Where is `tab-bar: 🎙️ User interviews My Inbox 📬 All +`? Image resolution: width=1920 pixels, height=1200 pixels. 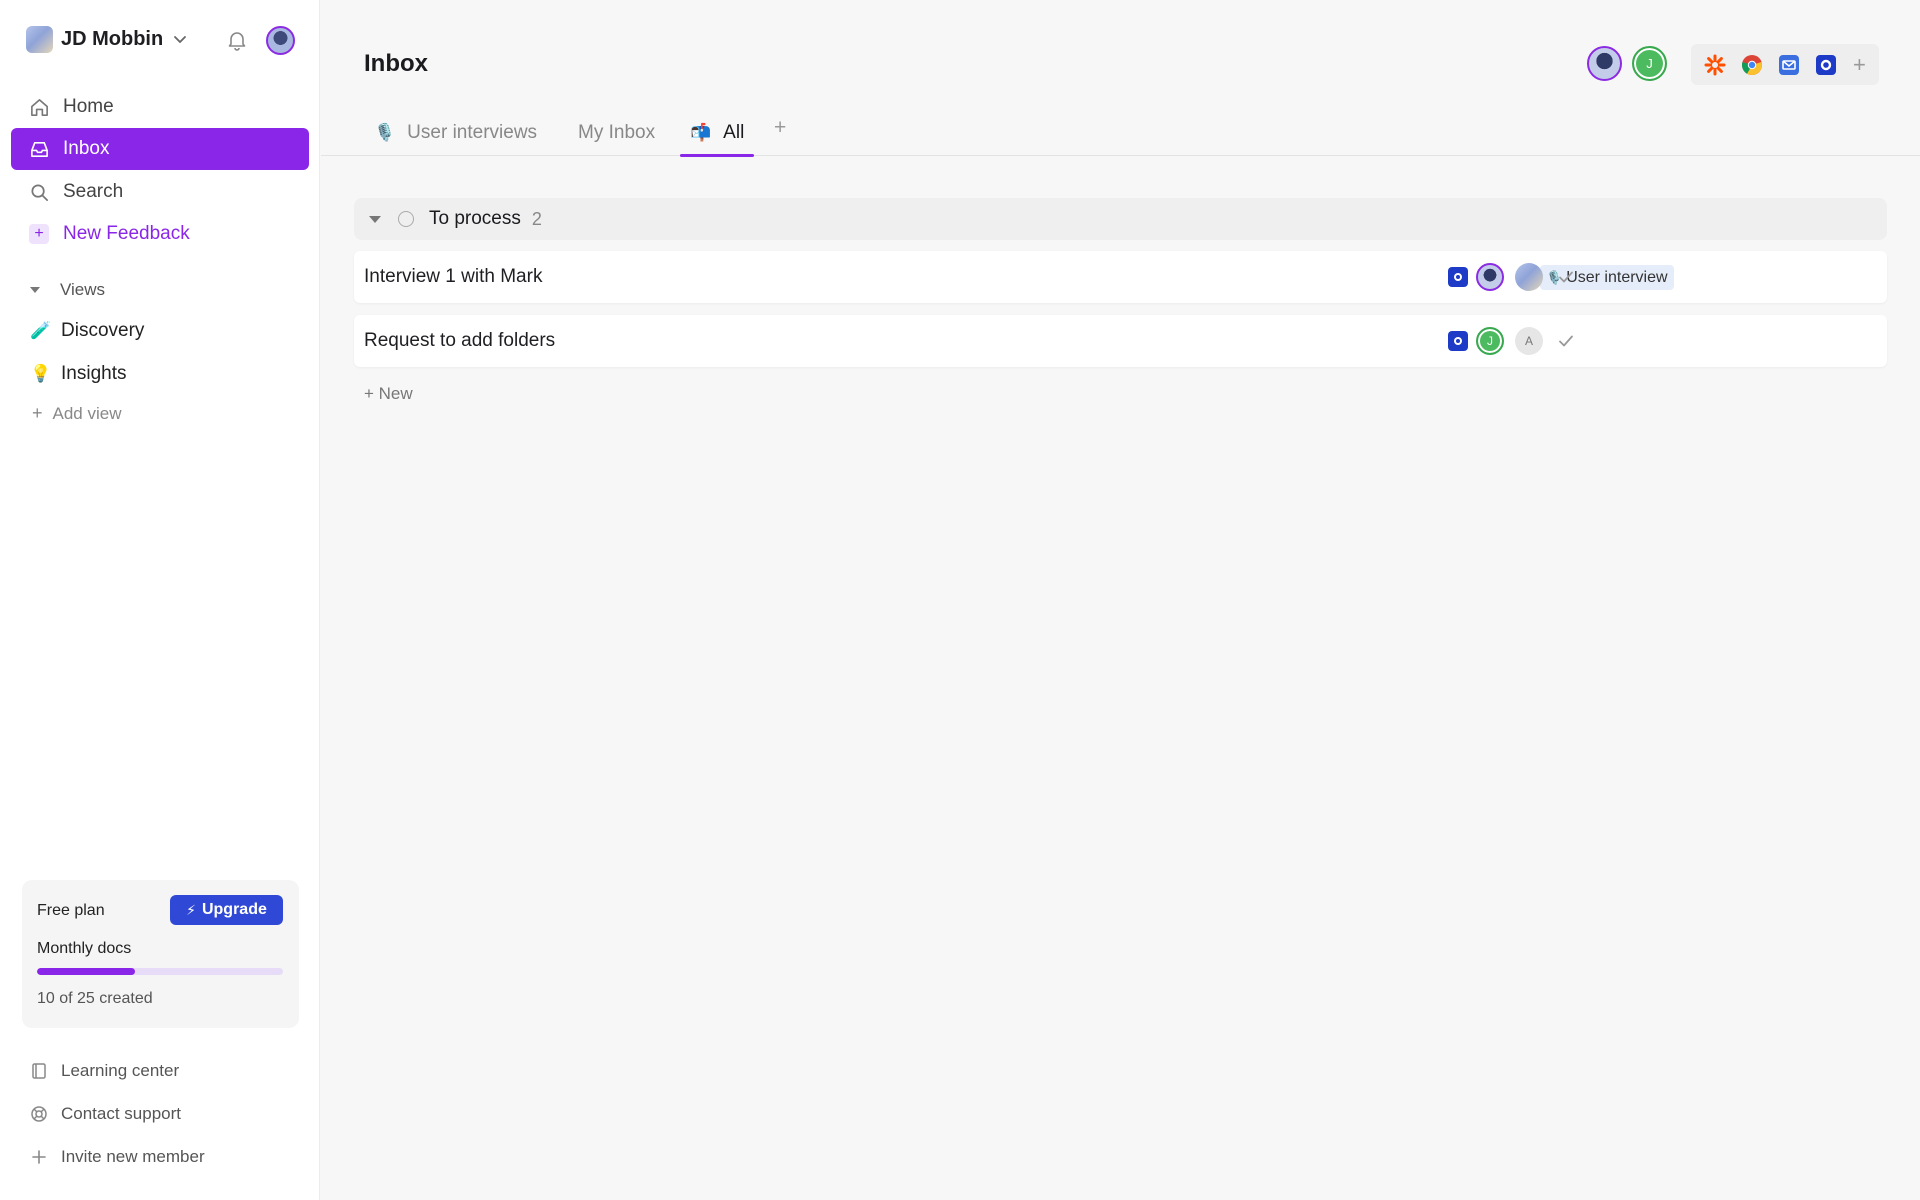
tab-bar: 🎙️ User interviews My Inbox 📬 All + is located at coordinates (1120, 133).